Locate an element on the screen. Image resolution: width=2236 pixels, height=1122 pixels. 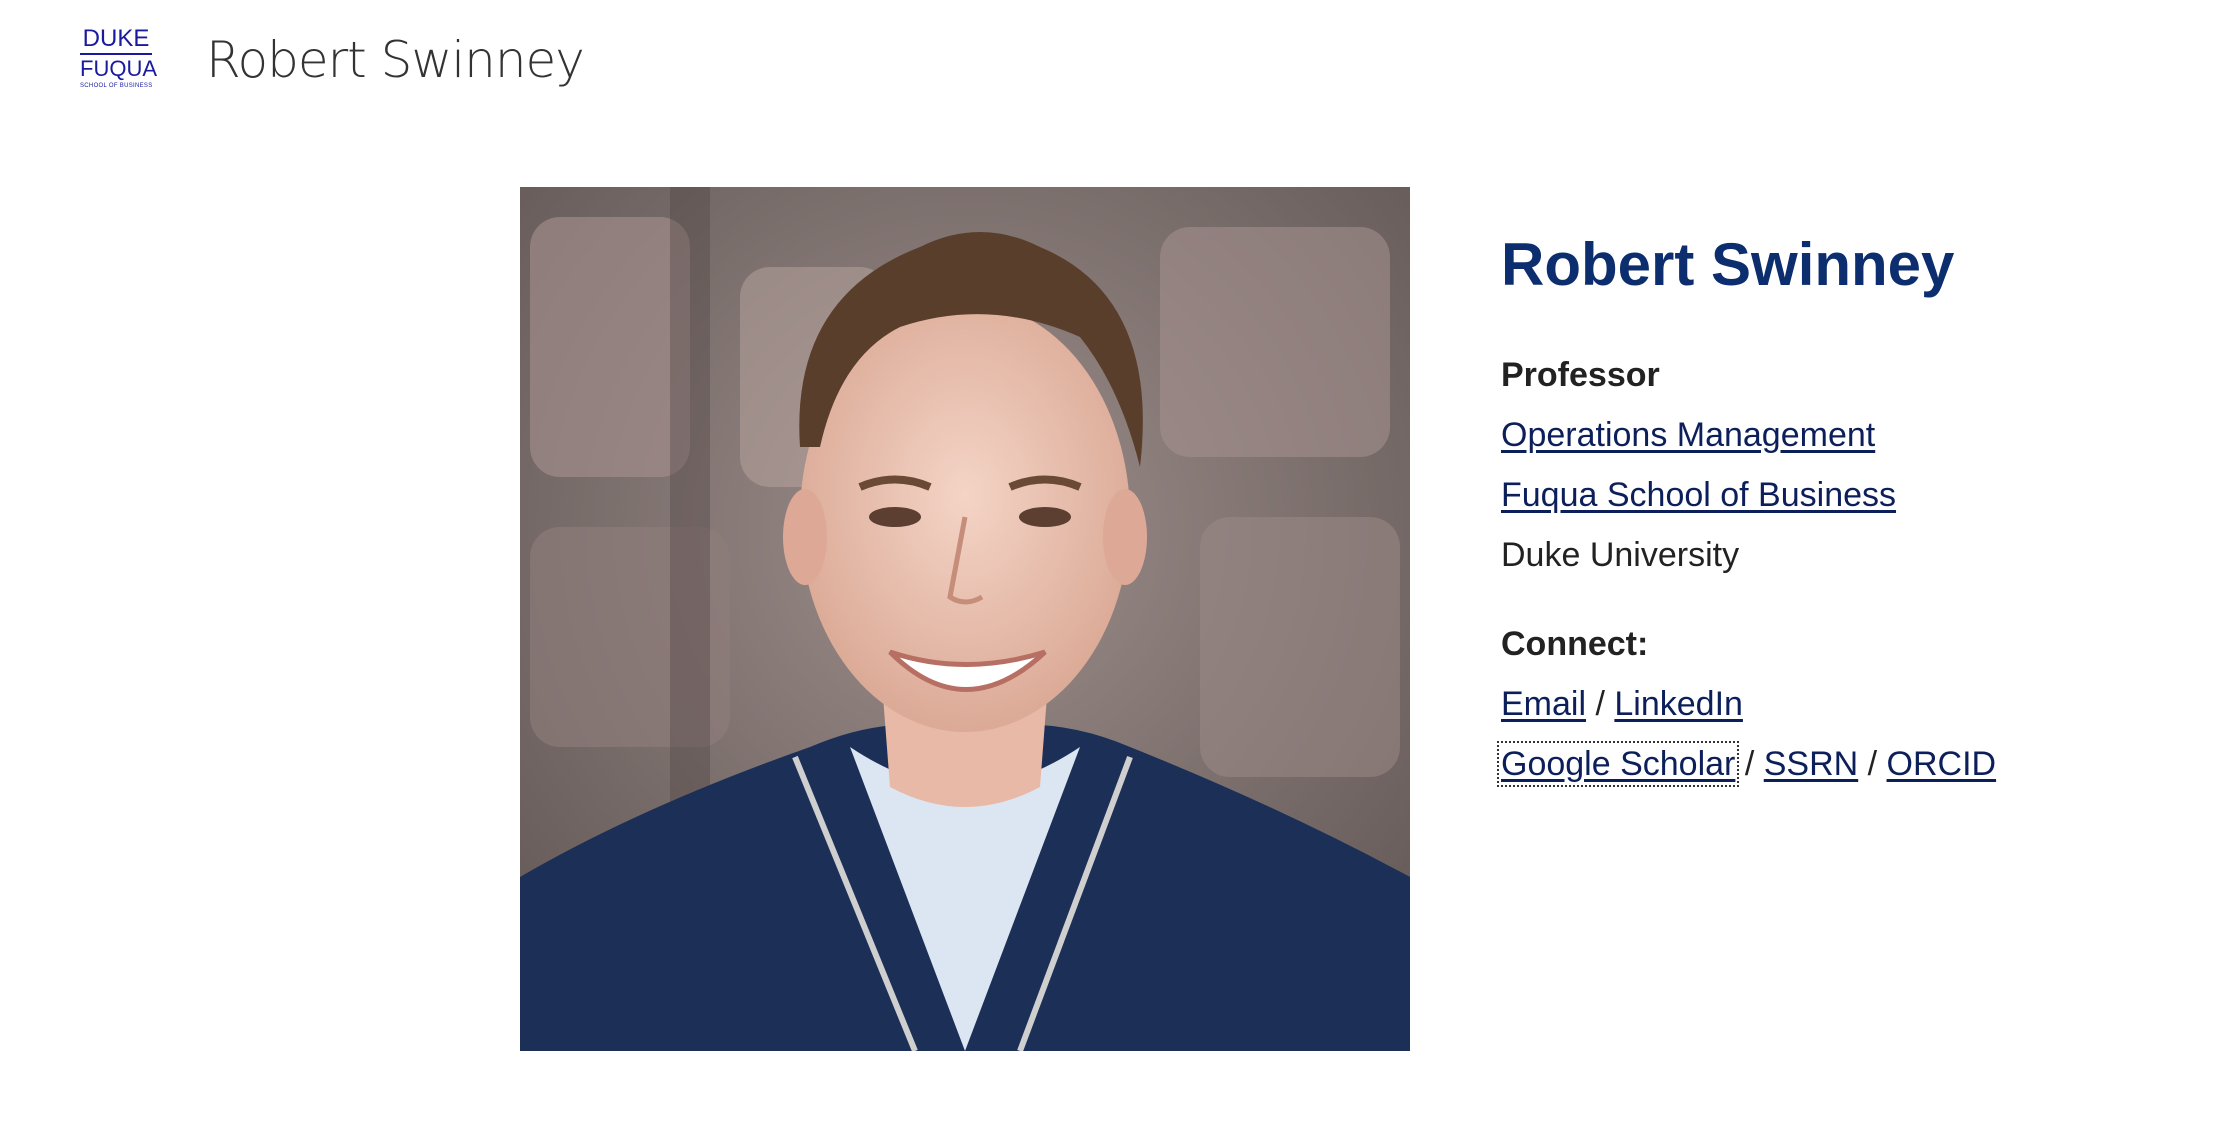
logo-line-fuqua: FUQUA is located at coordinates (118, 68).